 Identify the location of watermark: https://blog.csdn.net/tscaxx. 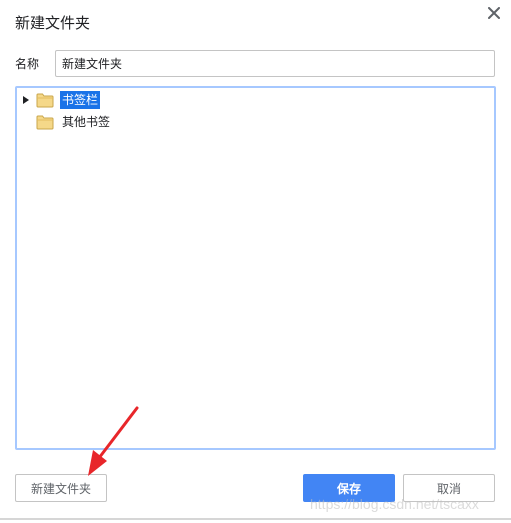
(394, 504).